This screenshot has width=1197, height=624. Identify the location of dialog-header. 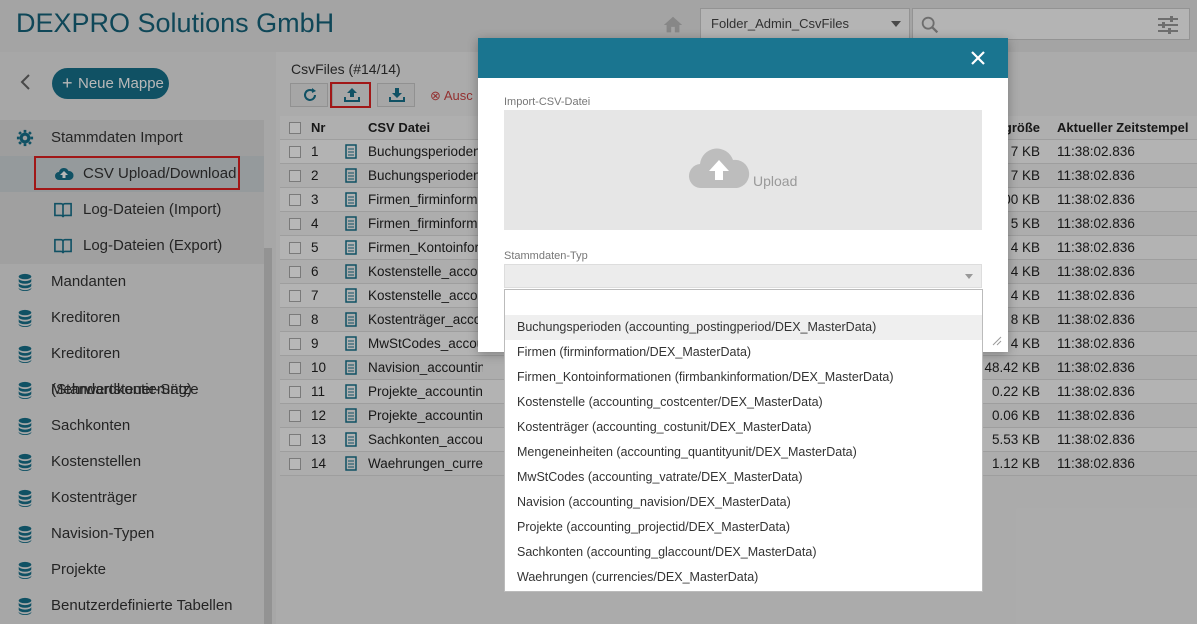
(743, 58).